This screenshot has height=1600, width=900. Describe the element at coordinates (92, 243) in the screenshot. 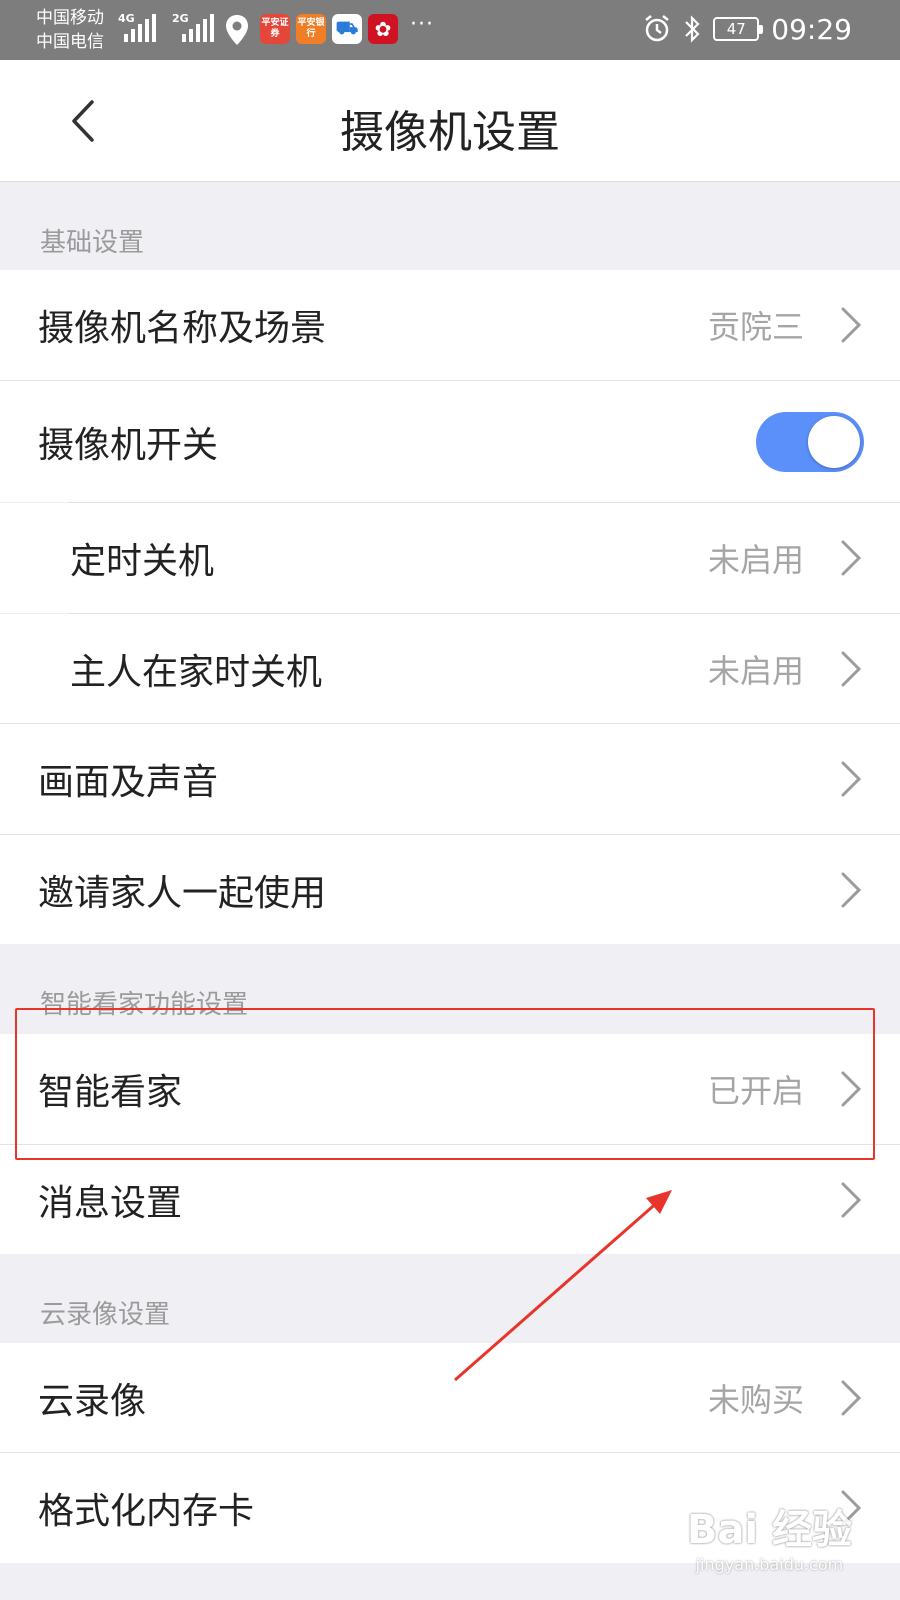

I see `section-header-basic: 基础设置` at that location.